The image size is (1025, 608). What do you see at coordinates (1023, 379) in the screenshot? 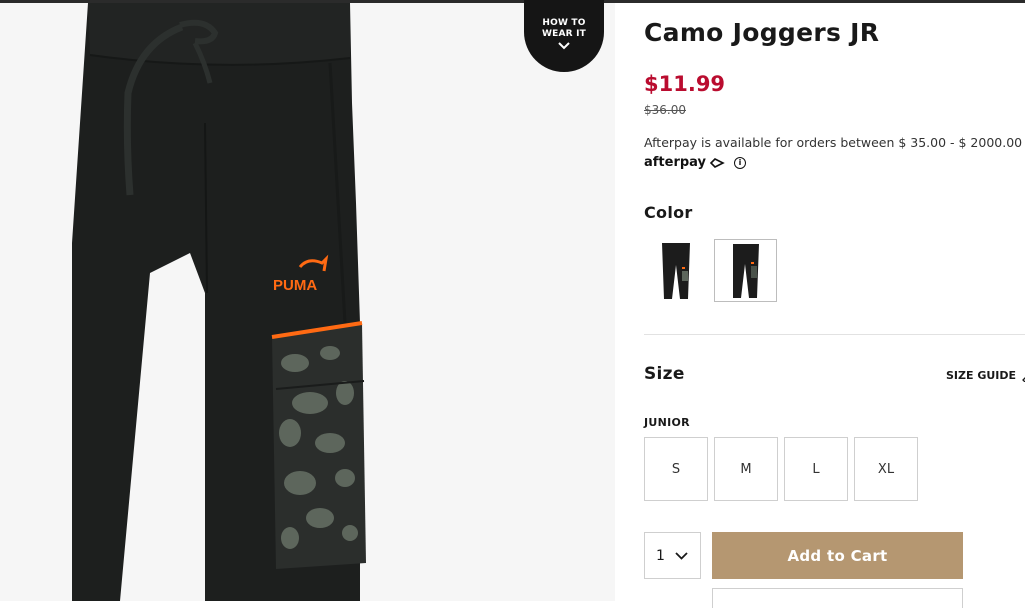
I see `ruler-icon` at bounding box center [1023, 379].